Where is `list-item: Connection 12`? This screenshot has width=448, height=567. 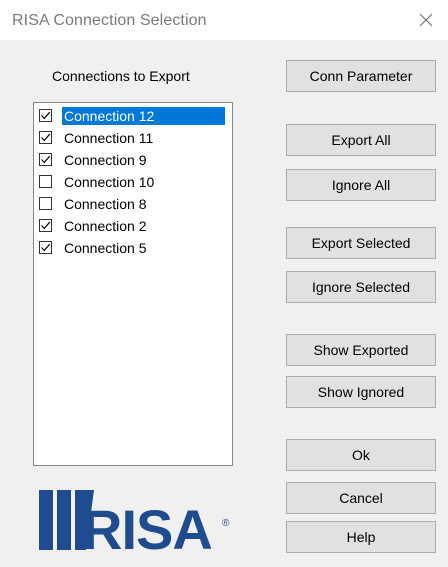
list-item: Connection 12 is located at coordinates (133, 116).